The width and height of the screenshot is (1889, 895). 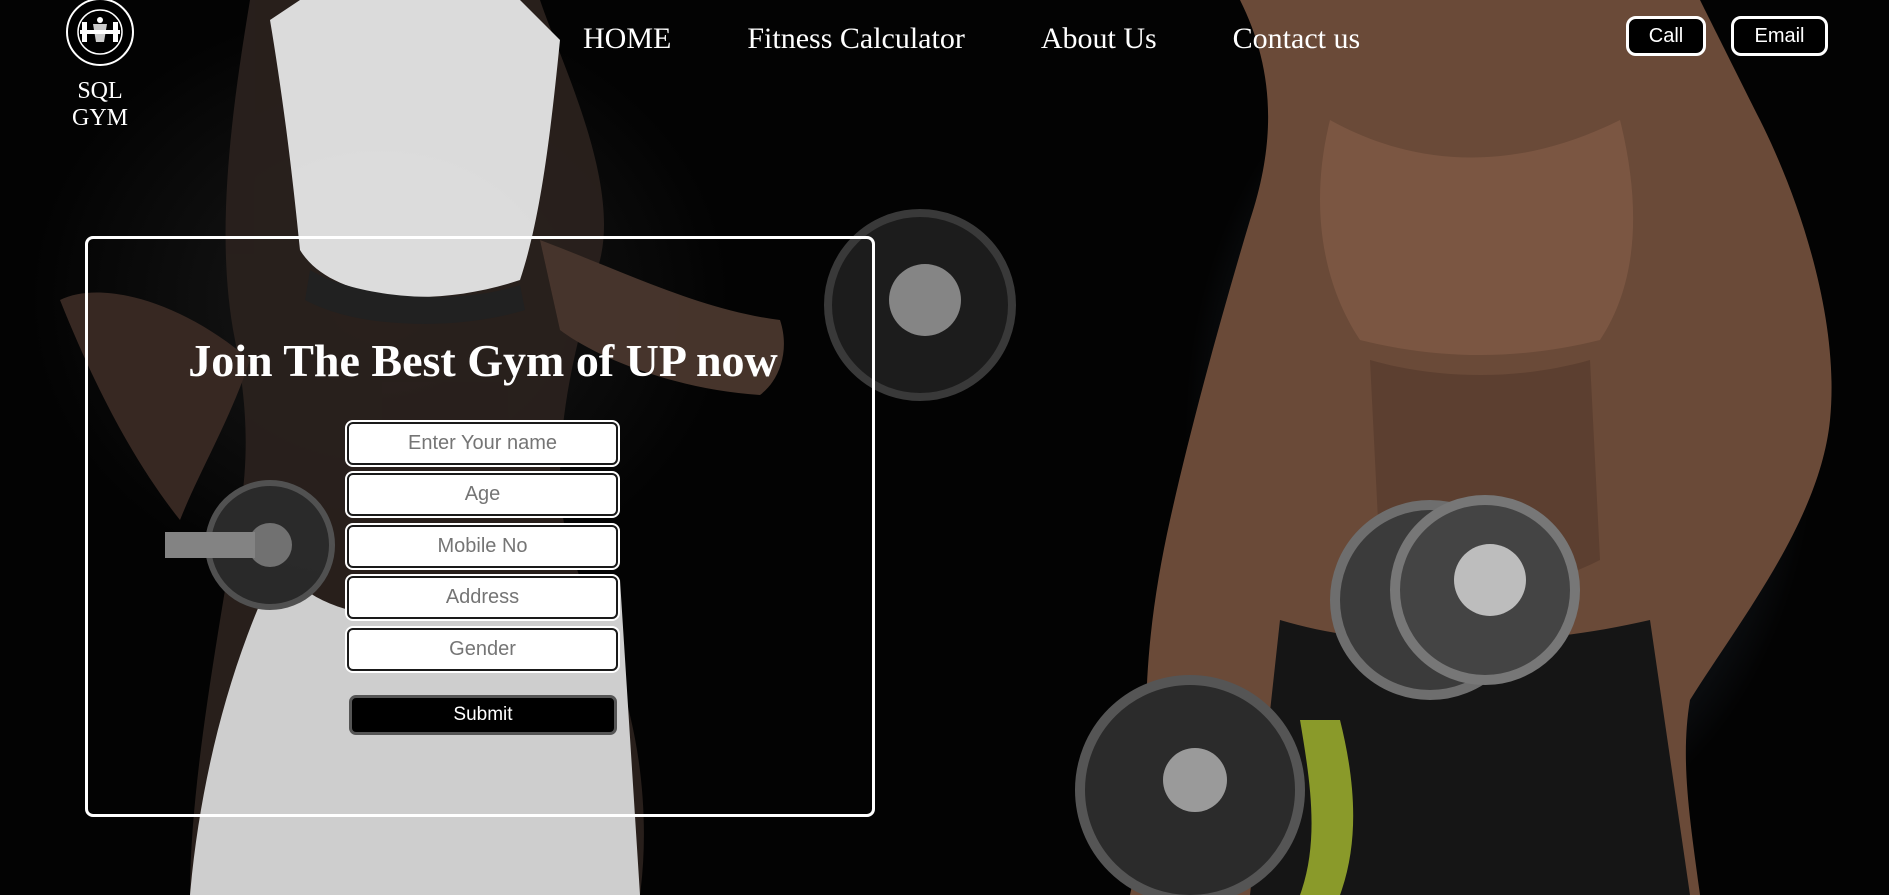 What do you see at coordinates (99, 104) in the screenshot?
I see `brand-name: SQL GYM` at bounding box center [99, 104].